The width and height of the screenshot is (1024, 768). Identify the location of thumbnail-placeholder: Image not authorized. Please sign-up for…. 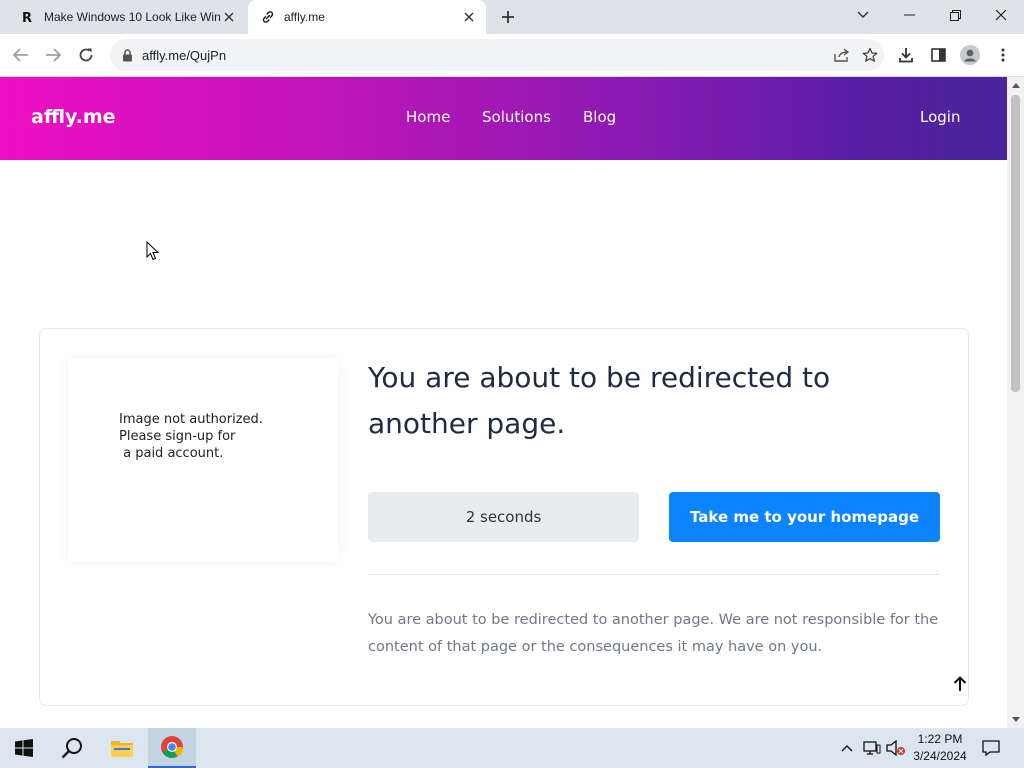
(203, 460).